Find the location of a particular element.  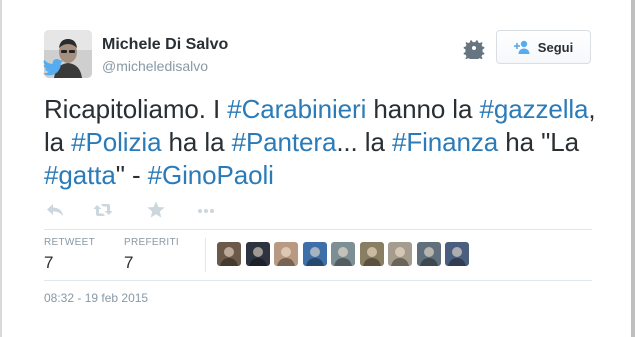

tweet-text-segment: ha "La is located at coordinates (538, 142).